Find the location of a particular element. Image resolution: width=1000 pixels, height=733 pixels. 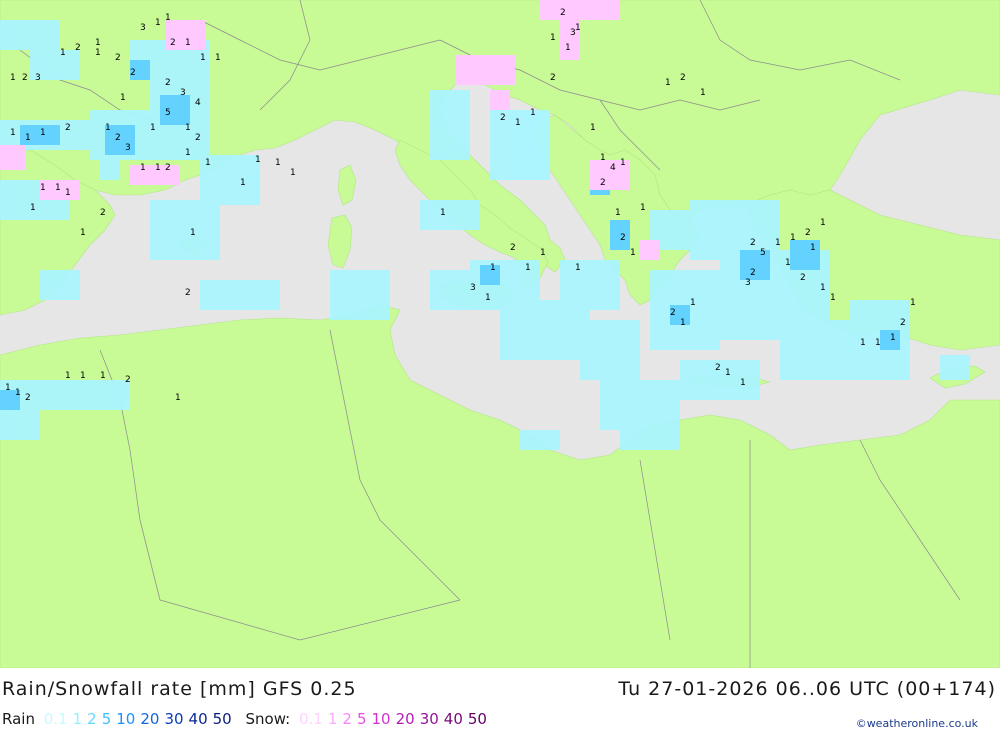

rain-legend-value: 5 is located at coordinates (106, 719).